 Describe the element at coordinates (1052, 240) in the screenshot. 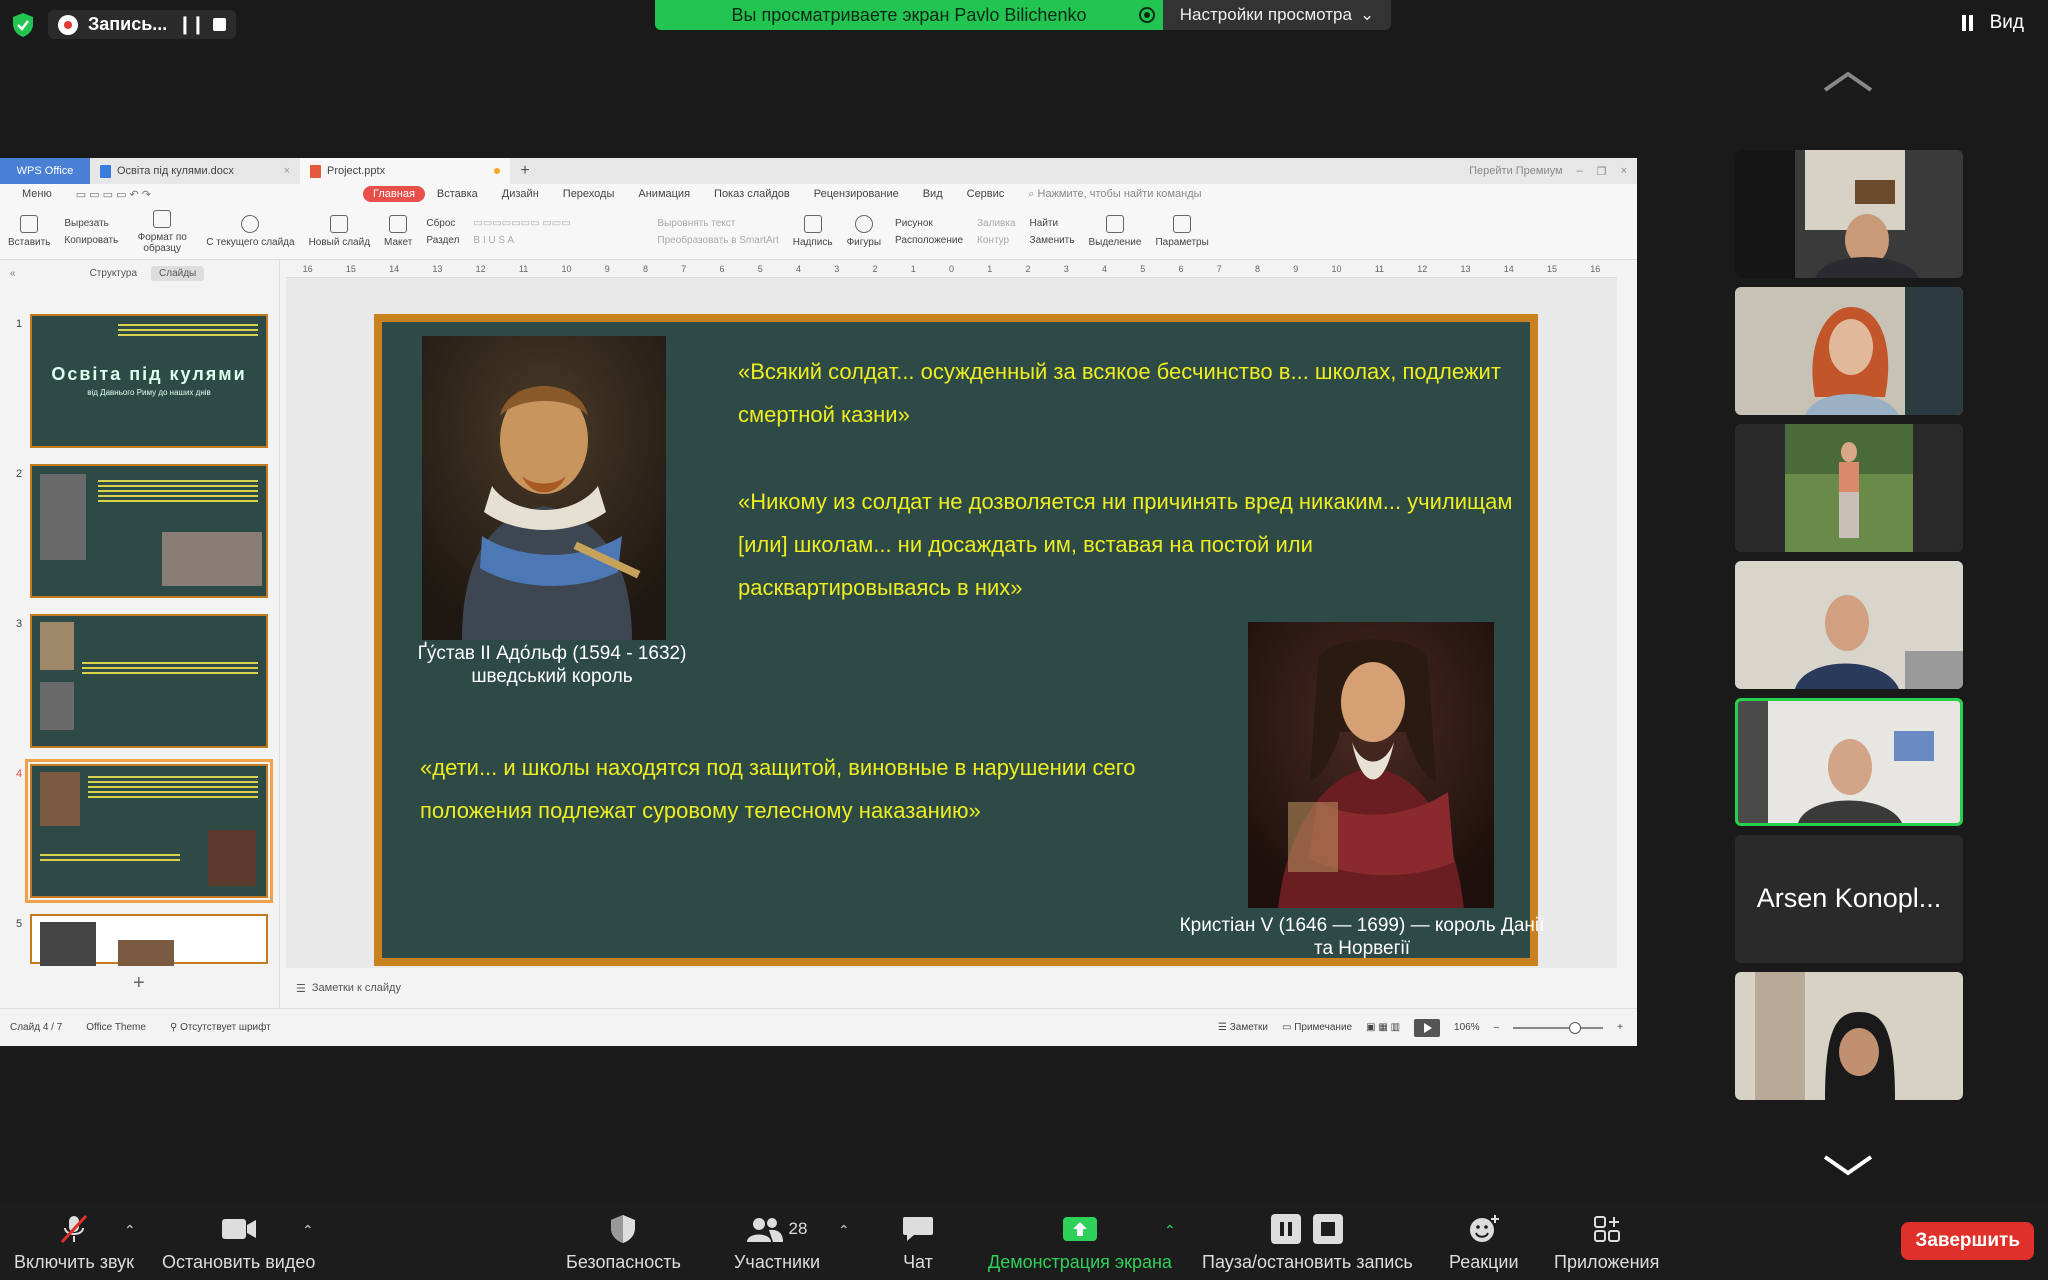

I see `replace-button: Заменить` at that location.